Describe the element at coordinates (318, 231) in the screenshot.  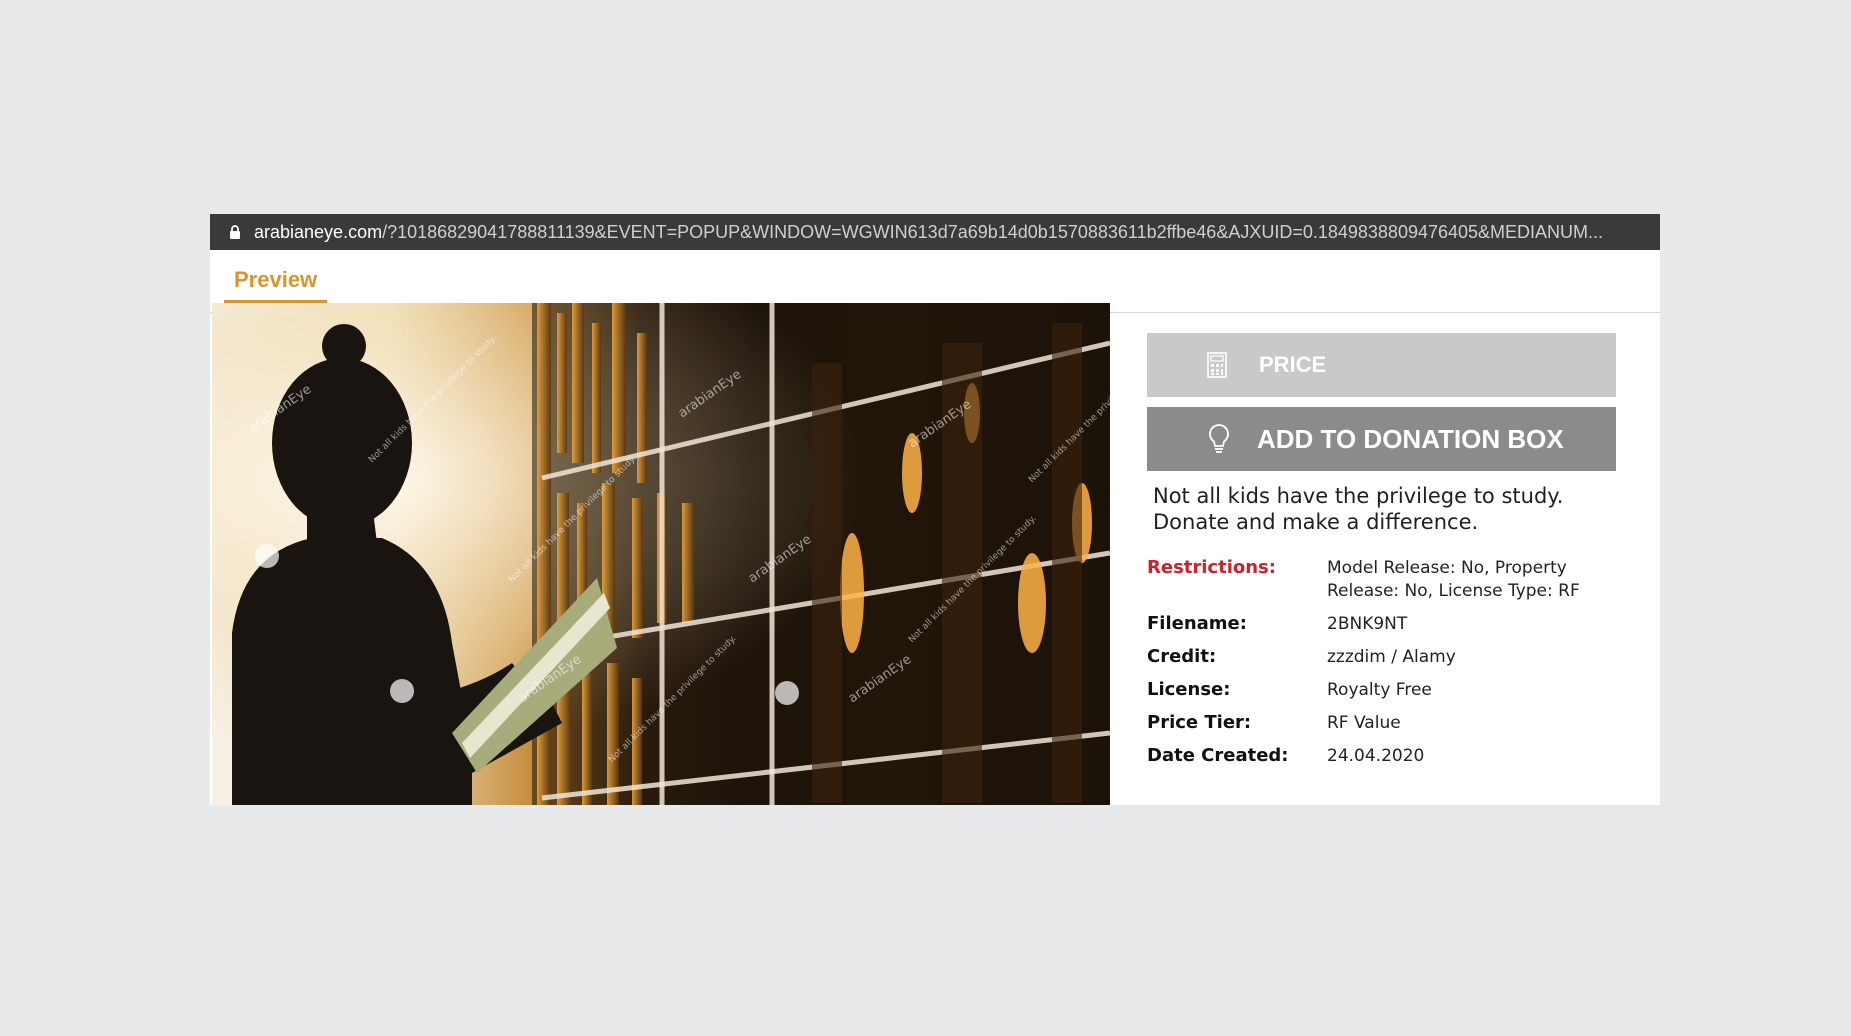
I see `url-domain: arabianeye.com` at that location.